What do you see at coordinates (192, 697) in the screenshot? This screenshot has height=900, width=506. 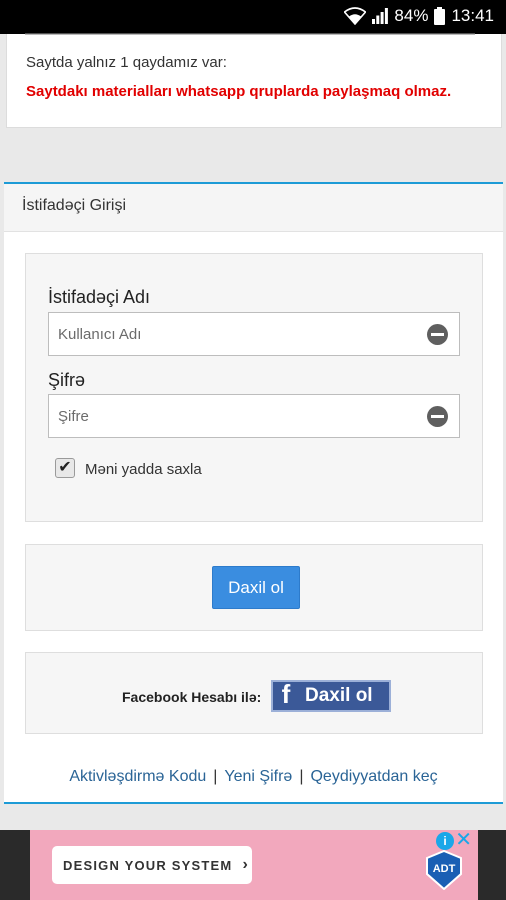 I see `facebook-login-label: Facebook Hesabı ilə:` at bounding box center [192, 697].